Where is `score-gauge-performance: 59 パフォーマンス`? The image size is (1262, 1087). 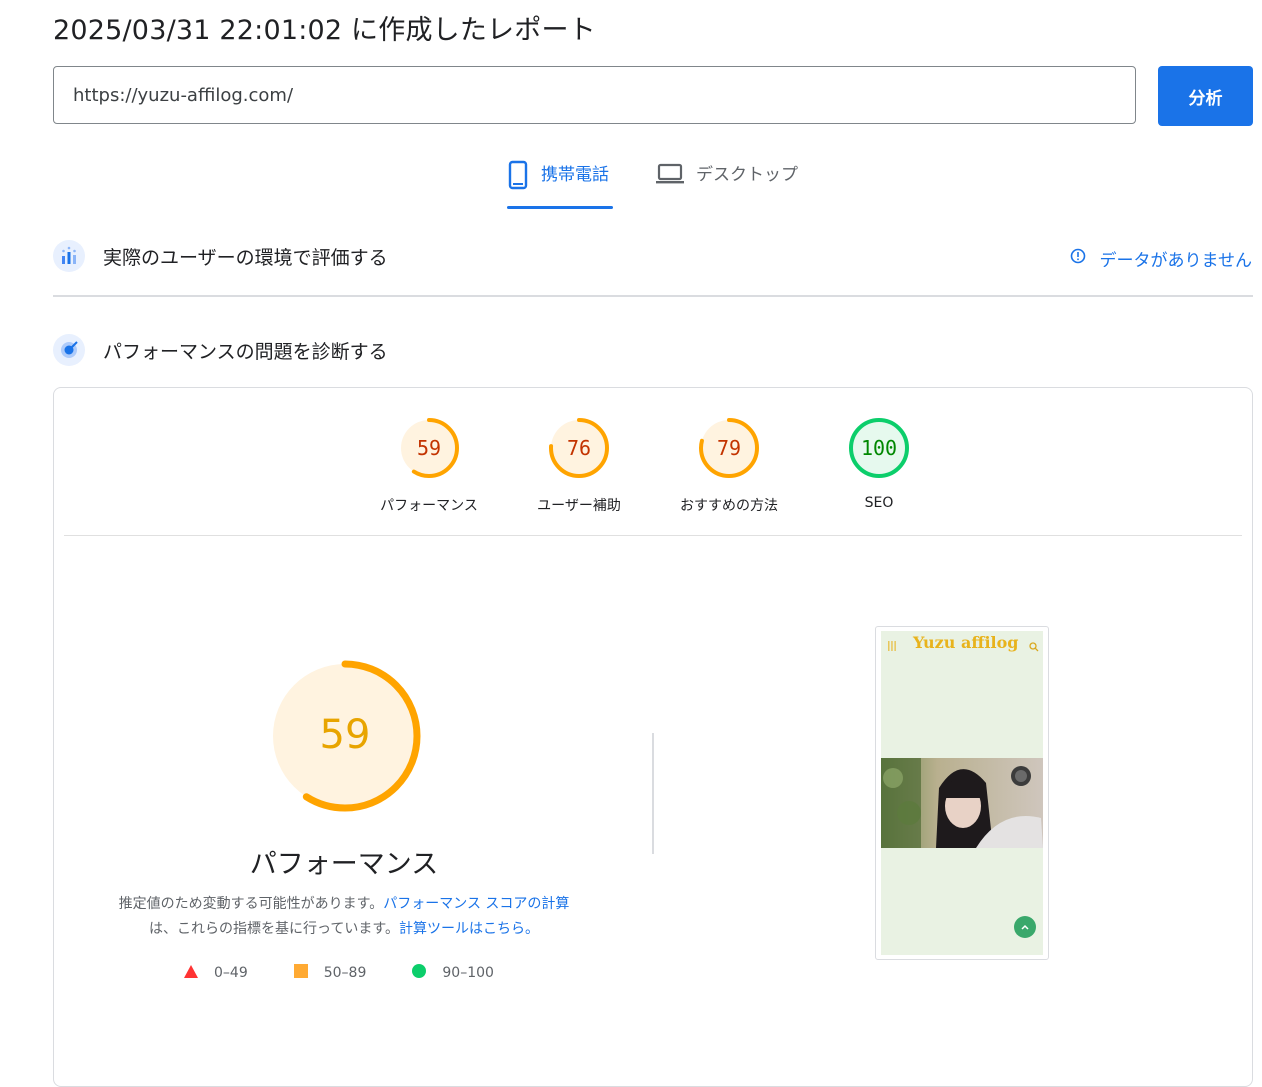
score-gauge-performance: 59 パフォーマンス is located at coordinates (429, 466).